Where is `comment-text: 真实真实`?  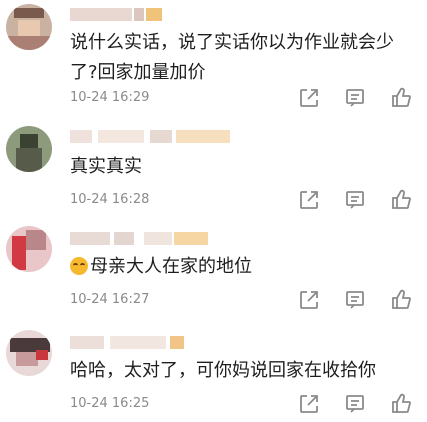 comment-text: 真实真实 is located at coordinates (106, 166).